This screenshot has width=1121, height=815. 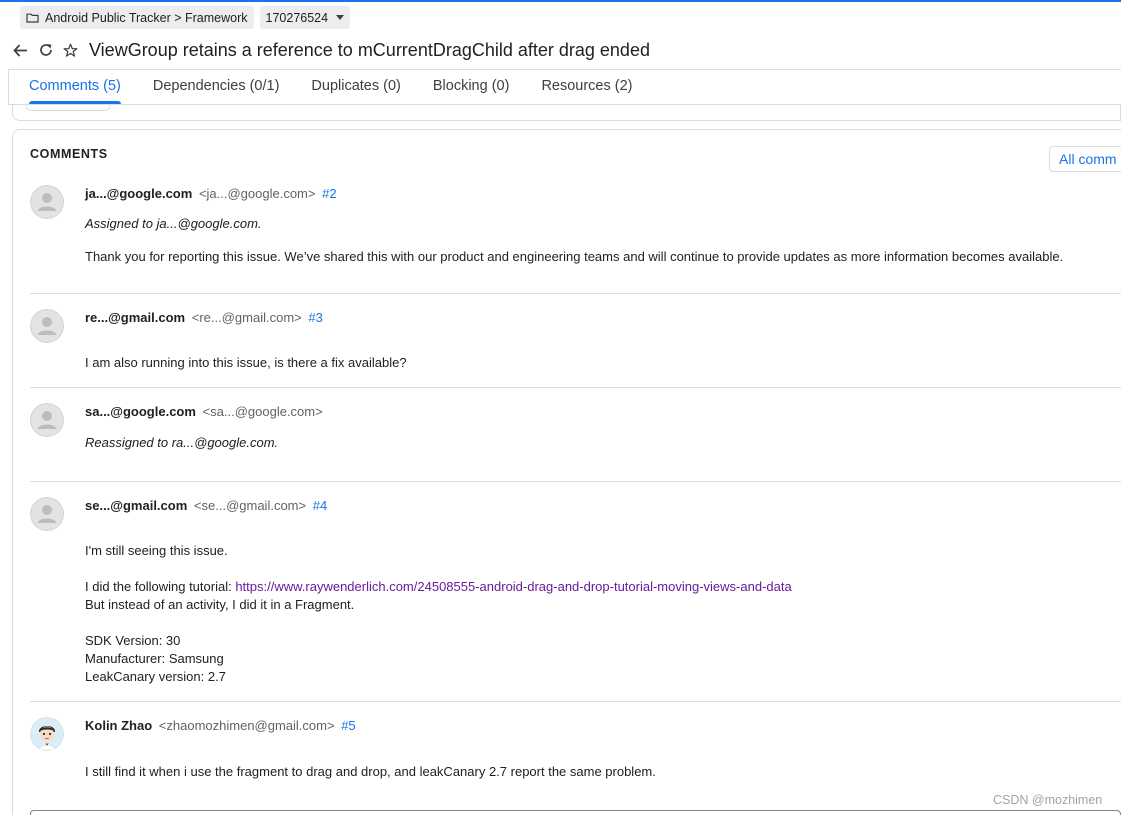 I want to click on previous-panel-button-edge, so click(x=68, y=107).